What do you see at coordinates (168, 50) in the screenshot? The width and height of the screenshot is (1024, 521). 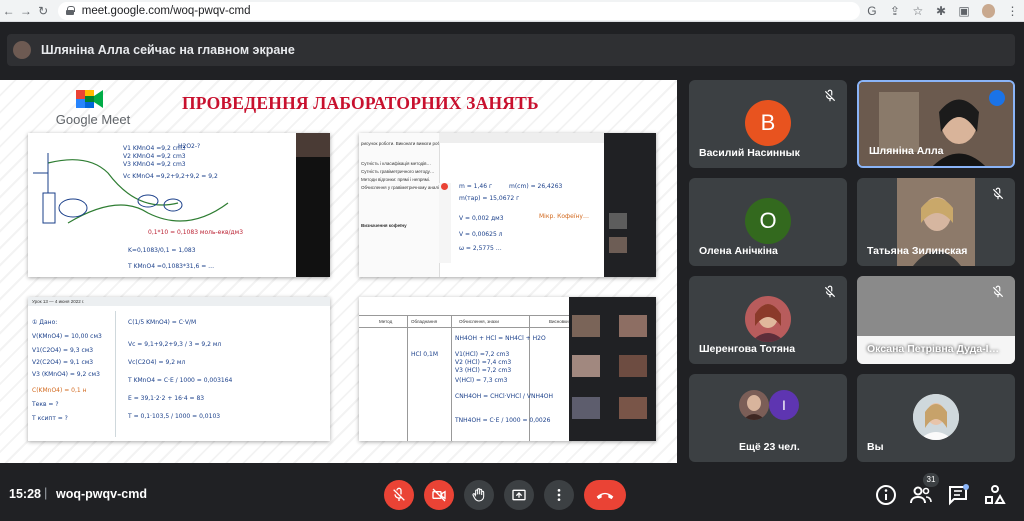 I see `presenting-text: Шляніна Алла сейчас на главном экране` at bounding box center [168, 50].